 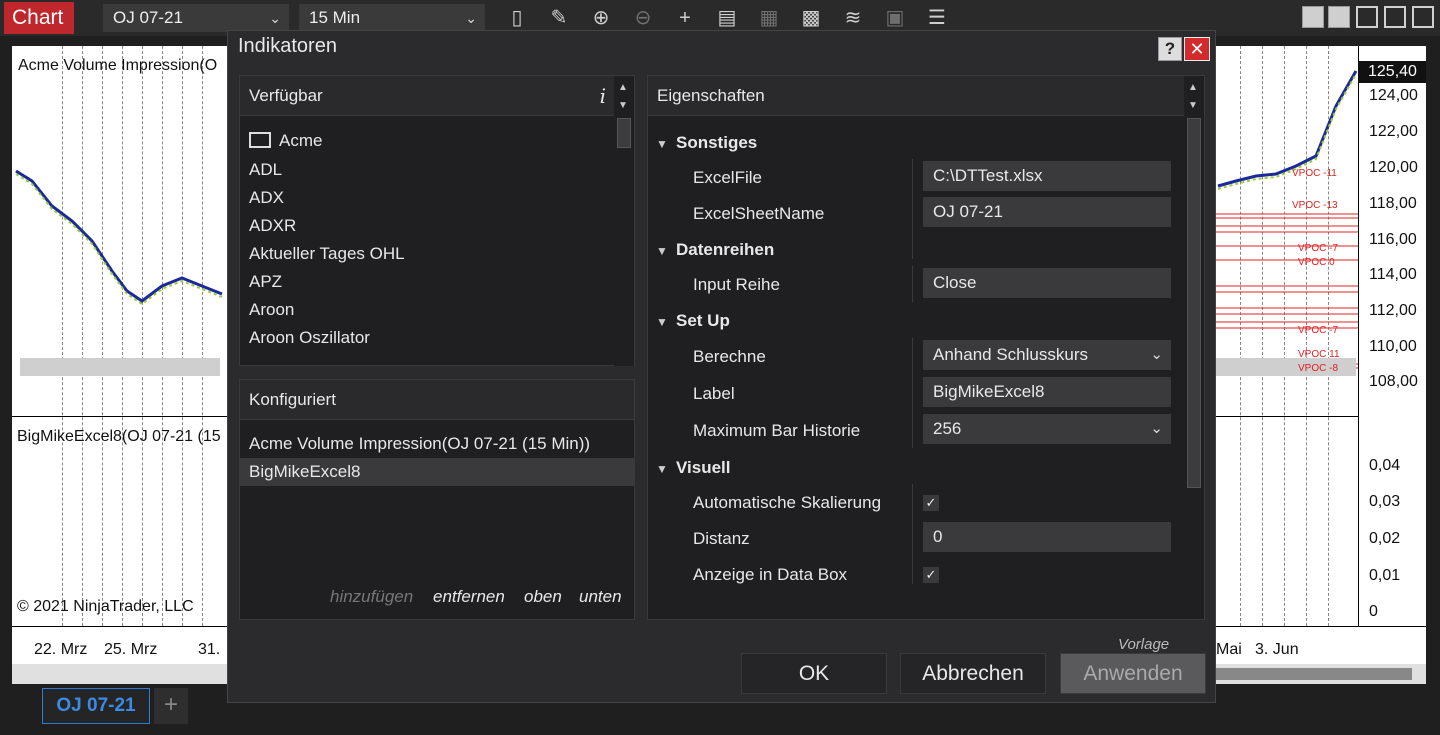 I want to click on databox-checkbox: ✓, so click(x=931, y=575).